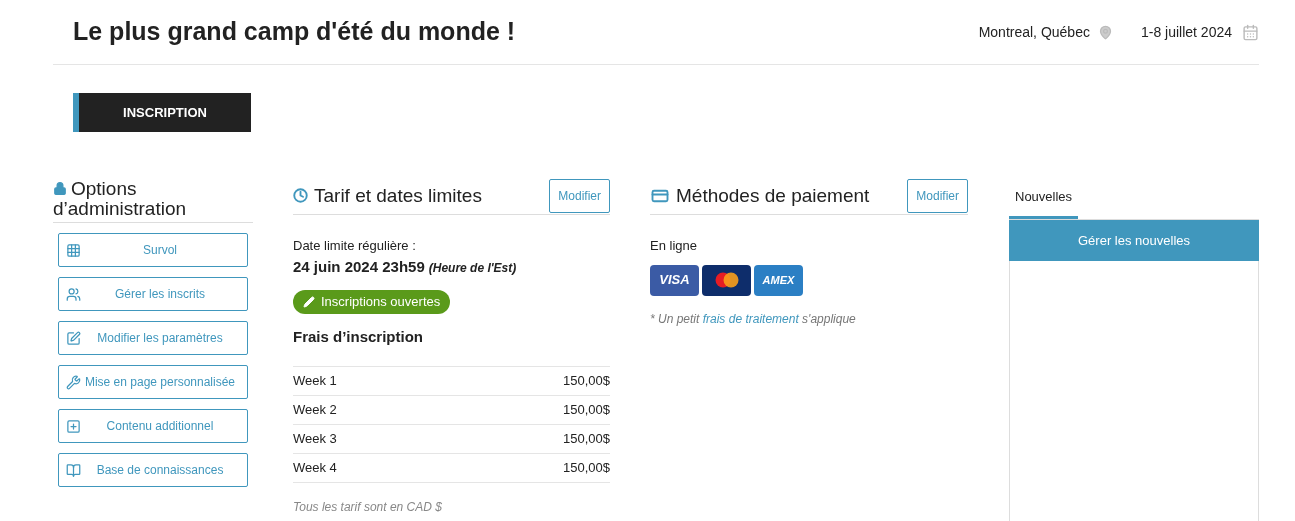 This screenshot has height=521, width=1295. What do you see at coordinates (315, 380) in the screenshot?
I see `fee-name: Week 1` at bounding box center [315, 380].